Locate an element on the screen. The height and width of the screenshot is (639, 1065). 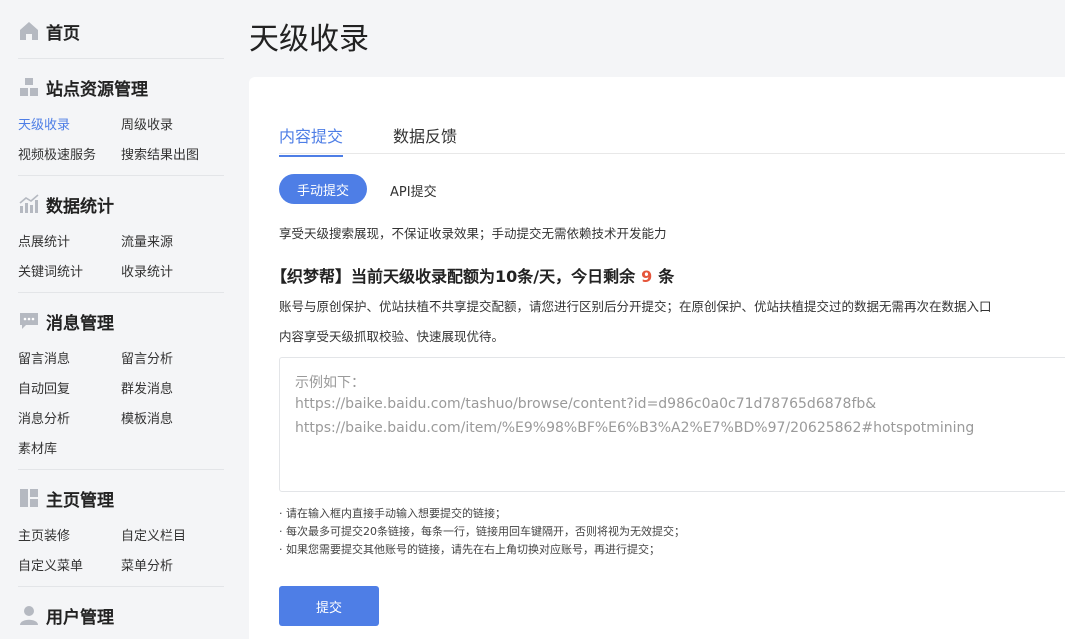
sidebar-item-custom-menu: 自定义菜单 is located at coordinates (50, 564).